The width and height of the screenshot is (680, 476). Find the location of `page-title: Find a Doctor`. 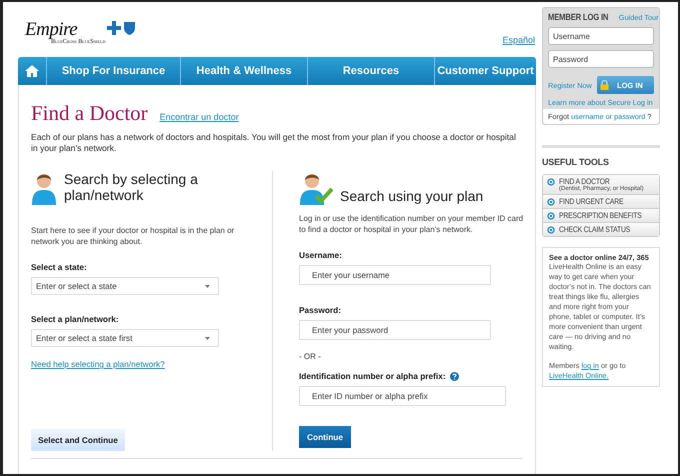

page-title: Find a Doctor is located at coordinates (89, 113).